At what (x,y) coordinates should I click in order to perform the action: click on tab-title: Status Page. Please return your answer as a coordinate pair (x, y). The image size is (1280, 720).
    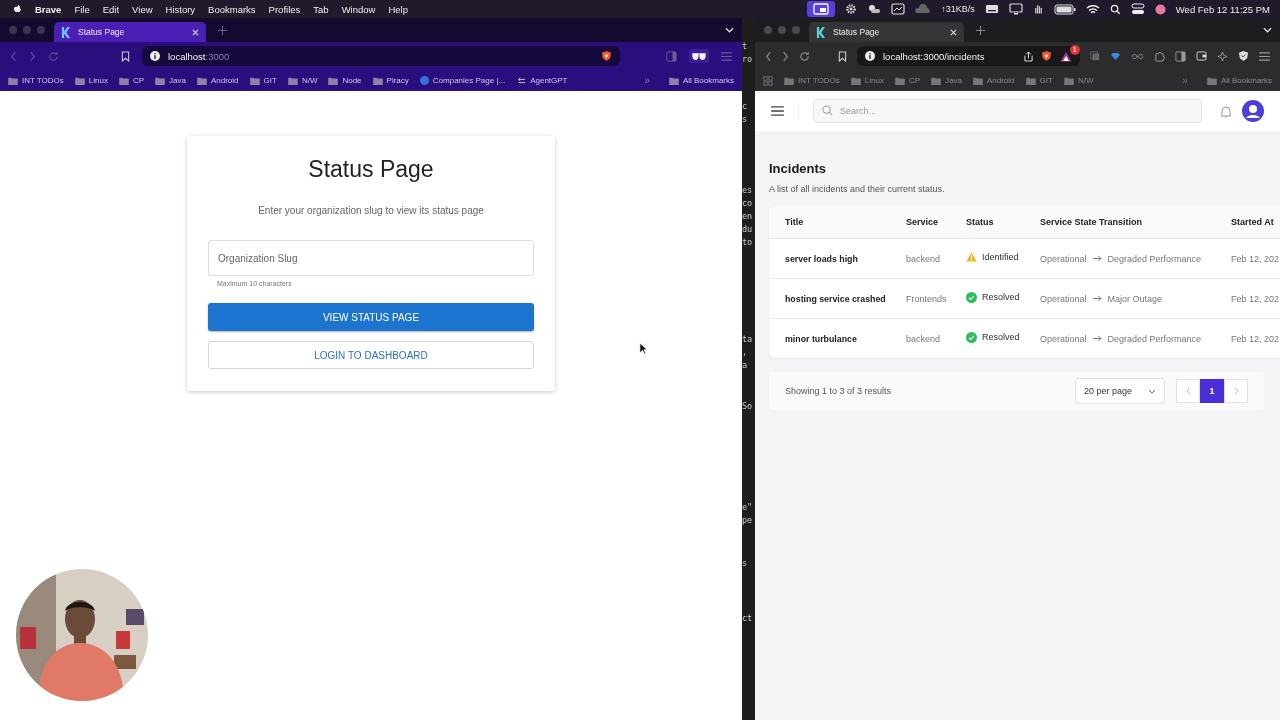
    Looking at the image, I should click on (857, 32).